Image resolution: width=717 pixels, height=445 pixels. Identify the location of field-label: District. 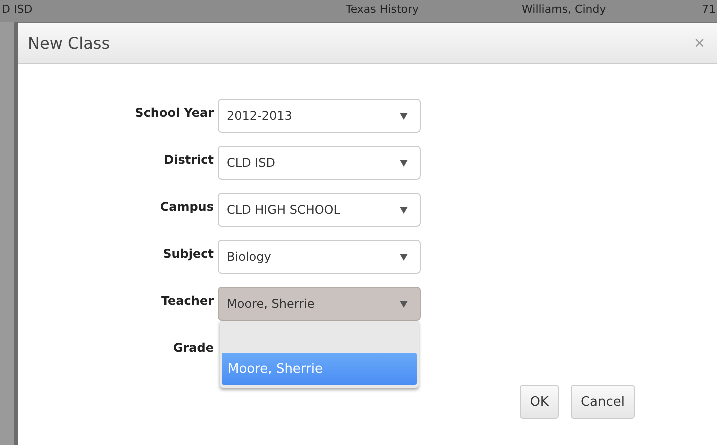
(189, 159).